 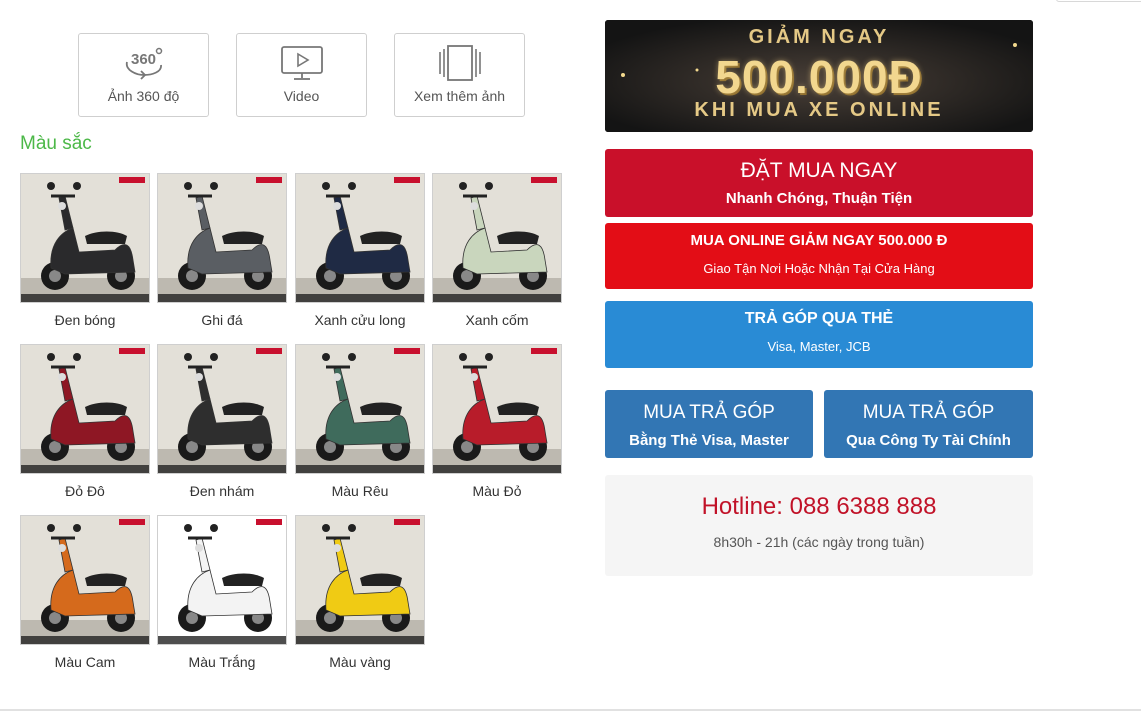 What do you see at coordinates (360, 320) in the screenshot?
I see `color-name-label: Xanh cửu long` at bounding box center [360, 320].